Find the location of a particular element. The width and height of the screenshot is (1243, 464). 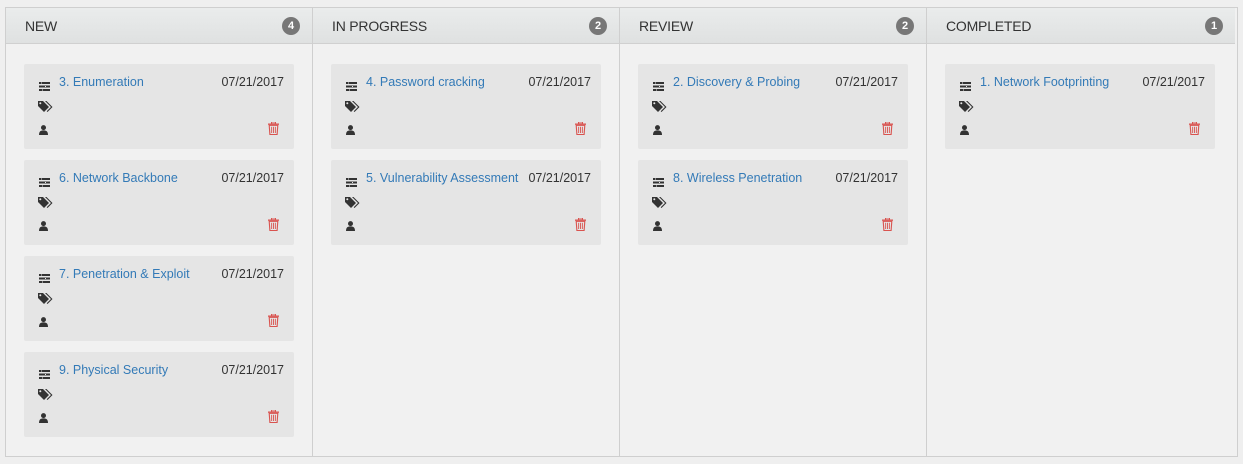

task-card: 7. Penetration & Exploit 07/21/2017 is located at coordinates (159, 298).